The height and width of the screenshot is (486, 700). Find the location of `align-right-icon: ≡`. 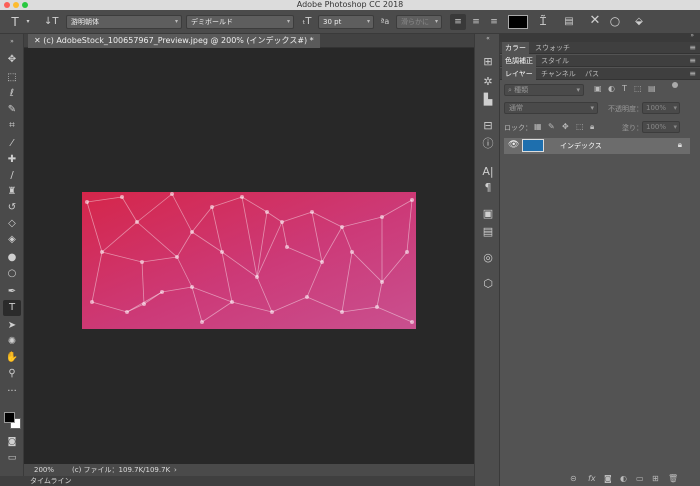

align-right-icon: ≡ is located at coordinates (494, 22).